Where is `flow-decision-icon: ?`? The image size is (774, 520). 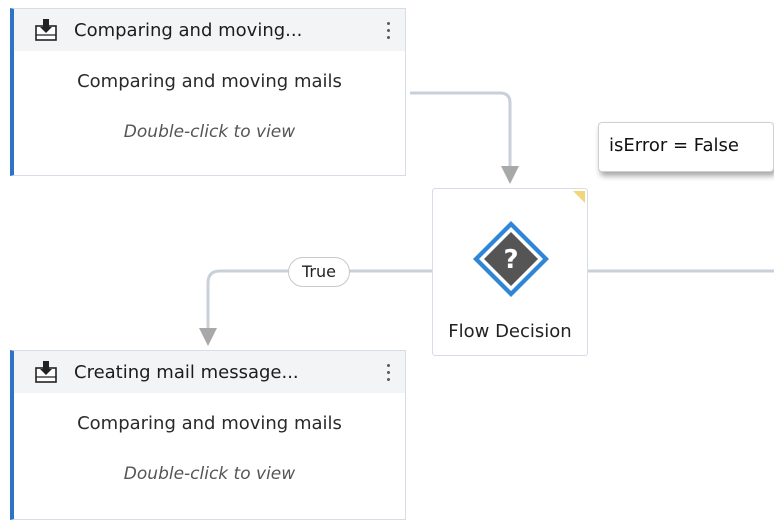 flow-decision-icon: ? is located at coordinates (511, 259).